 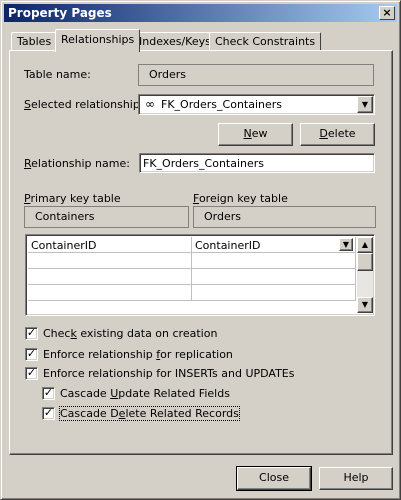 What do you see at coordinates (387, 13) in the screenshot?
I see `close-window-button: ×` at bounding box center [387, 13].